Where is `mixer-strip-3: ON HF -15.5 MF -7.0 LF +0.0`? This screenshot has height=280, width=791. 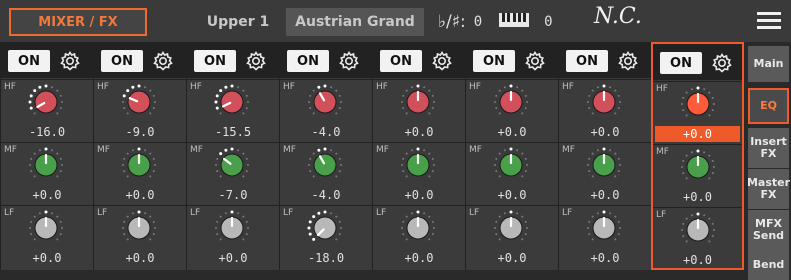 mixer-strip-3: ON HF -15.5 MF -7.0 LF +0.0 is located at coordinates (232, 156).